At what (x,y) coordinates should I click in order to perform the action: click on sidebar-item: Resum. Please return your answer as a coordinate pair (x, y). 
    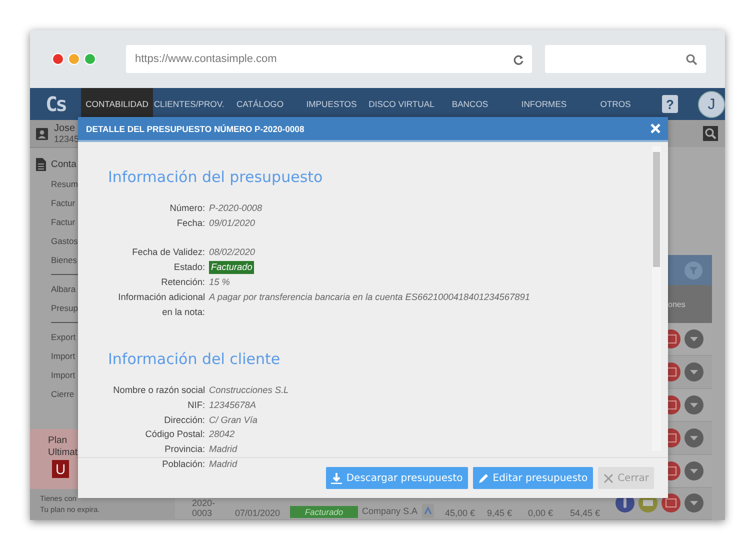
    Looking at the image, I should click on (64, 184).